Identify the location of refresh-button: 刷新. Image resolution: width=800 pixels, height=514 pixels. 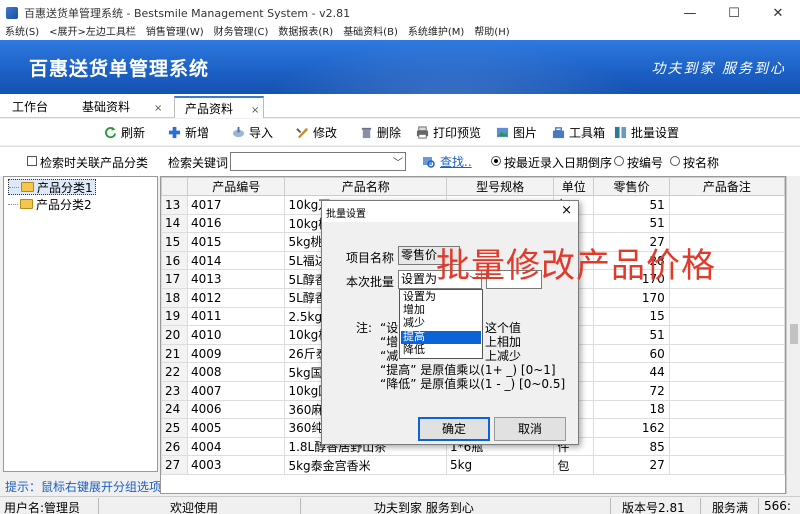
(124, 132).